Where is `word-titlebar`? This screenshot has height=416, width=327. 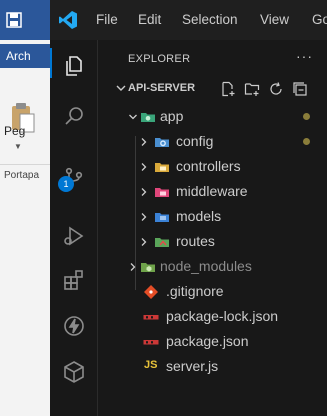
word-titlebar is located at coordinates (25, 20).